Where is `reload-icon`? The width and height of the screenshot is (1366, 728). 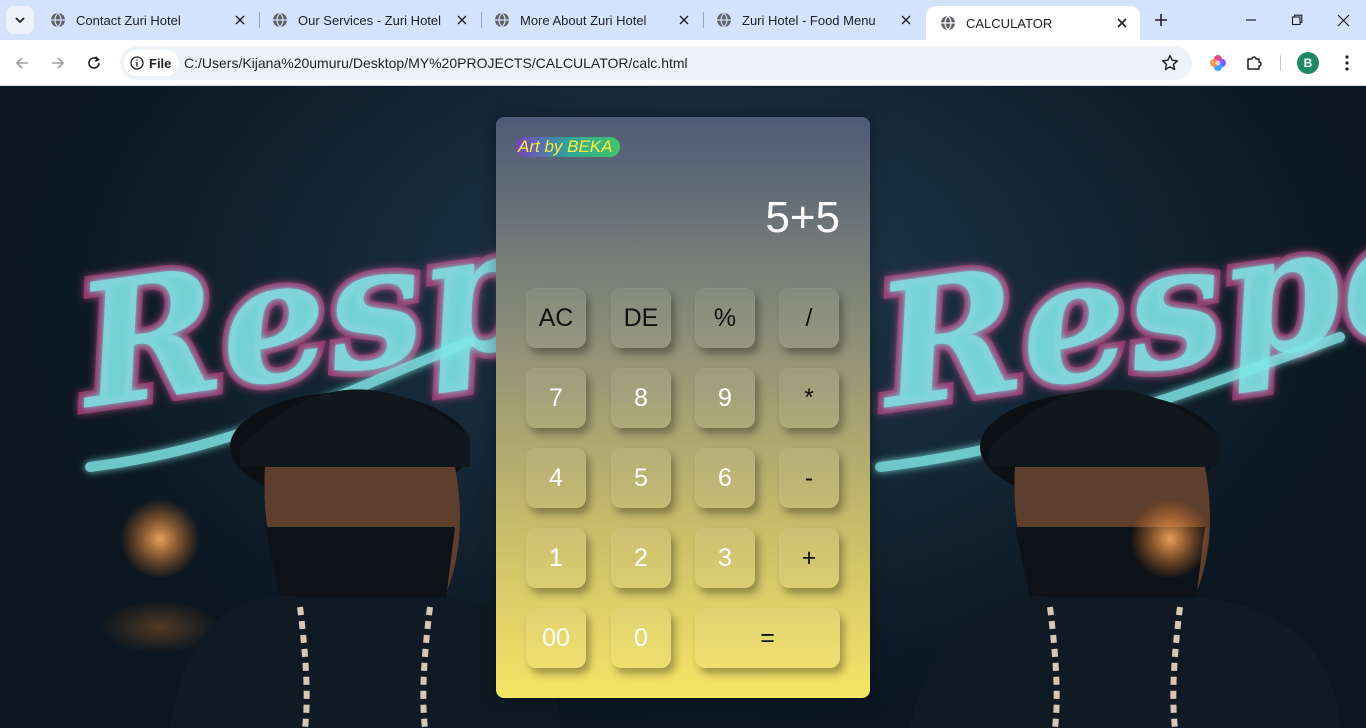 reload-icon is located at coordinates (94, 62).